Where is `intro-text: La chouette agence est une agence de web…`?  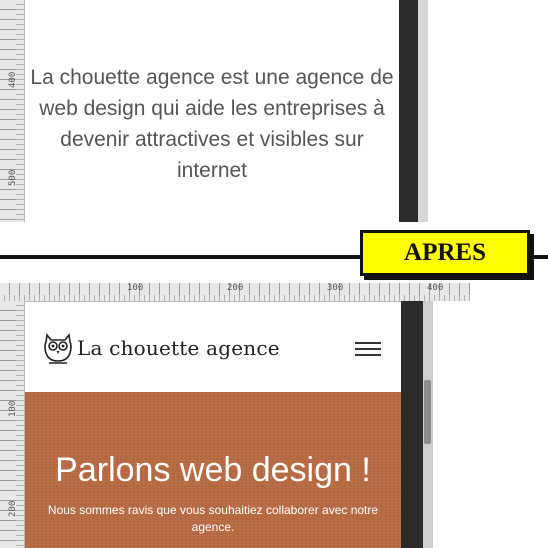
intro-text: La chouette agence est une agence de web… is located at coordinates (212, 124).